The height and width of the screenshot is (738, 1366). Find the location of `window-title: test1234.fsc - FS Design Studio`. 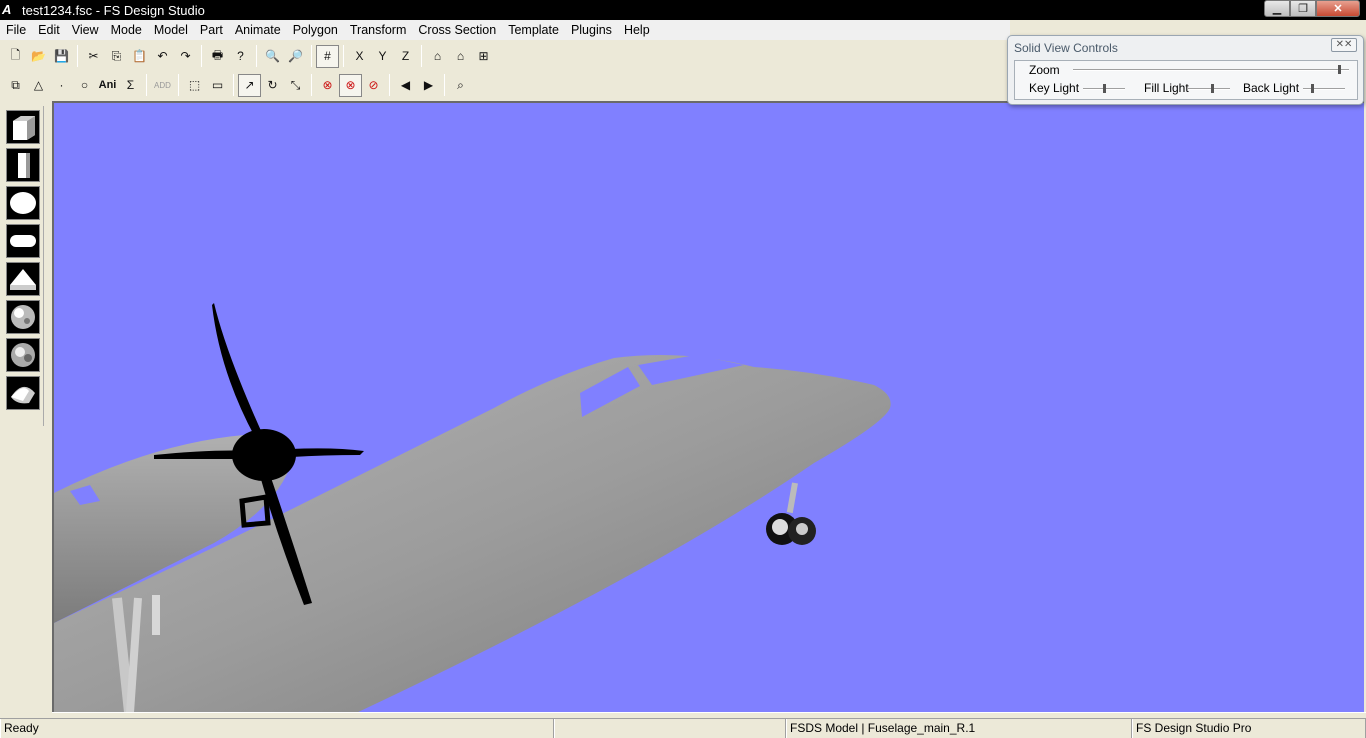

window-title: test1234.fsc - FS Design Studio is located at coordinates (113, 10).